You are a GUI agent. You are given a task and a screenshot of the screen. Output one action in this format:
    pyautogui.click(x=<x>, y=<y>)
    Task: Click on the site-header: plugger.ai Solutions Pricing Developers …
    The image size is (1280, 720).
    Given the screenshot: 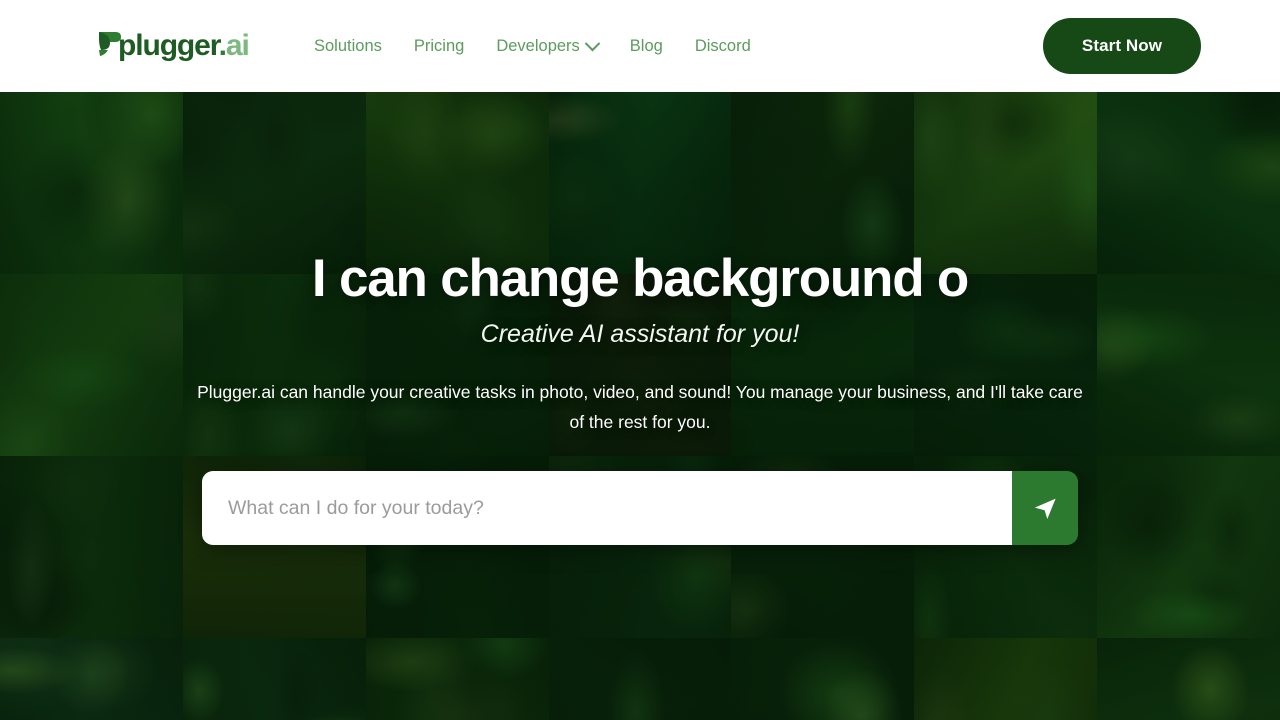 What is the action you would take?
    pyautogui.click(x=640, y=46)
    